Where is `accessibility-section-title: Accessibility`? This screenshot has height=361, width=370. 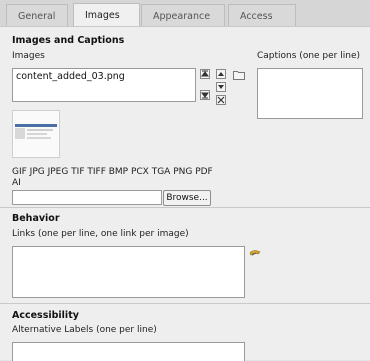
accessibility-section-title: Accessibility is located at coordinates (45, 315).